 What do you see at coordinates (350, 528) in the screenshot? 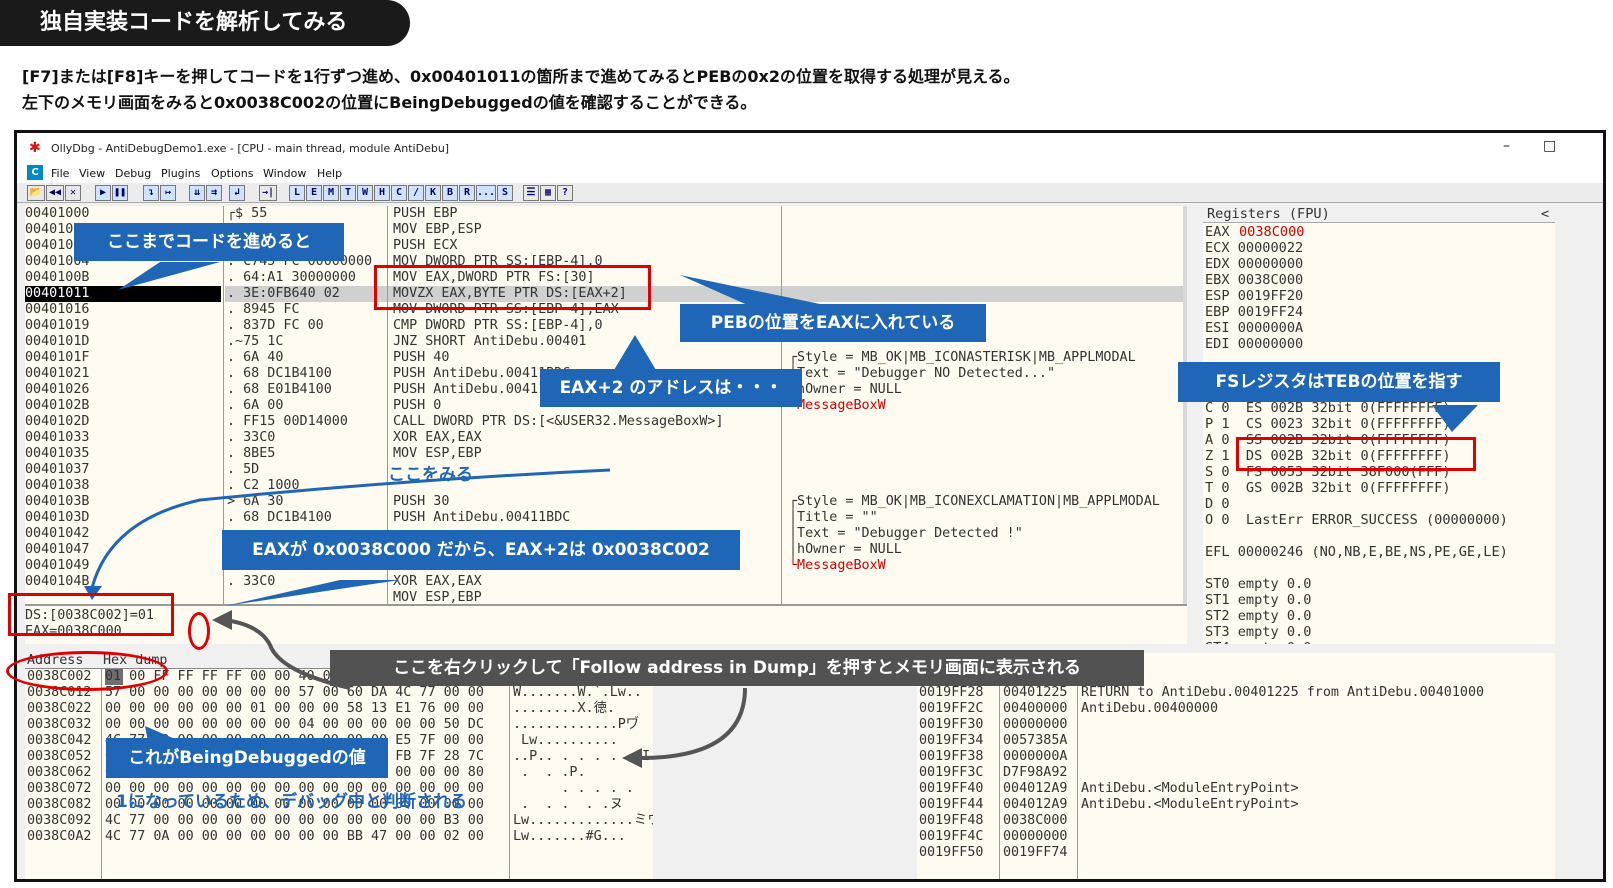
I see `arrow-to-info` at bounding box center [350, 528].